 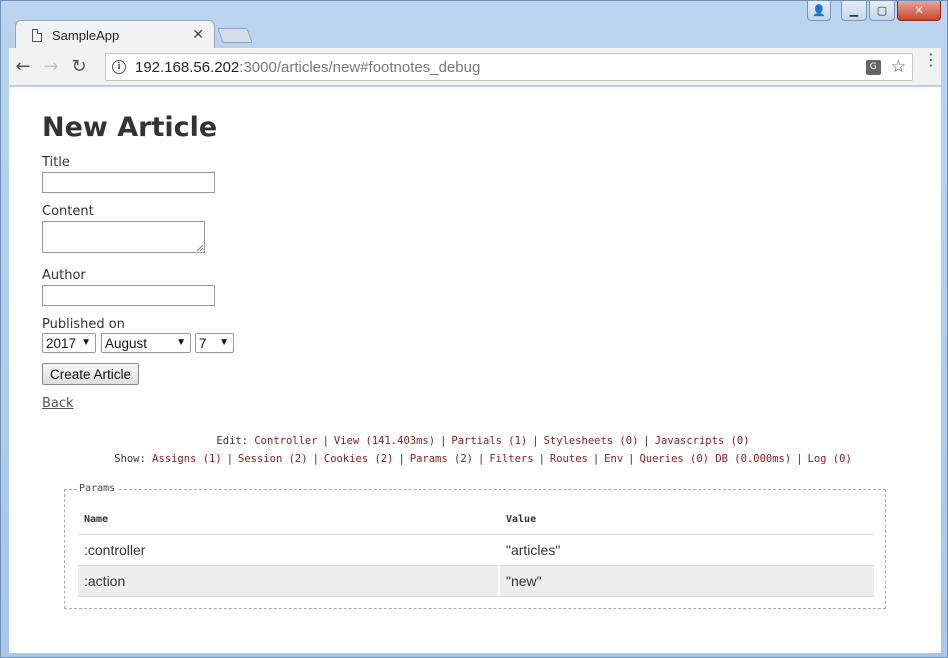 What do you see at coordinates (273, 459) in the screenshot?
I see `debug-link-session: Session (2)` at bounding box center [273, 459].